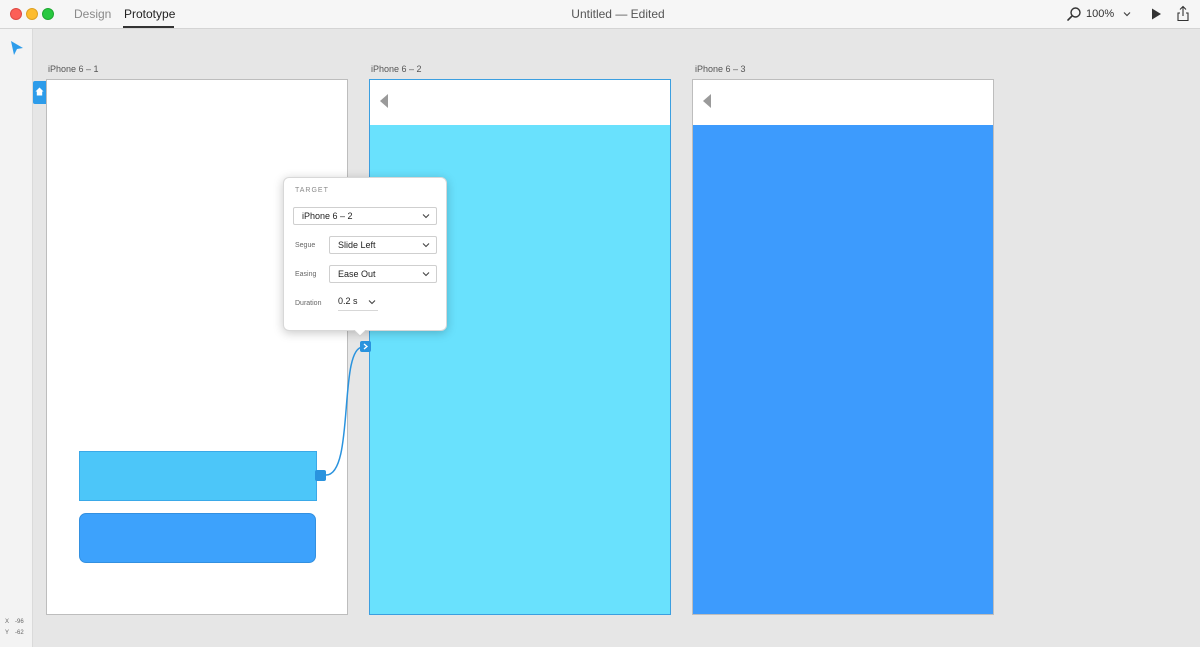 The image size is (1200, 647). Describe the element at coordinates (197, 538) in the screenshot. I see `rounded-rectangle` at that location.